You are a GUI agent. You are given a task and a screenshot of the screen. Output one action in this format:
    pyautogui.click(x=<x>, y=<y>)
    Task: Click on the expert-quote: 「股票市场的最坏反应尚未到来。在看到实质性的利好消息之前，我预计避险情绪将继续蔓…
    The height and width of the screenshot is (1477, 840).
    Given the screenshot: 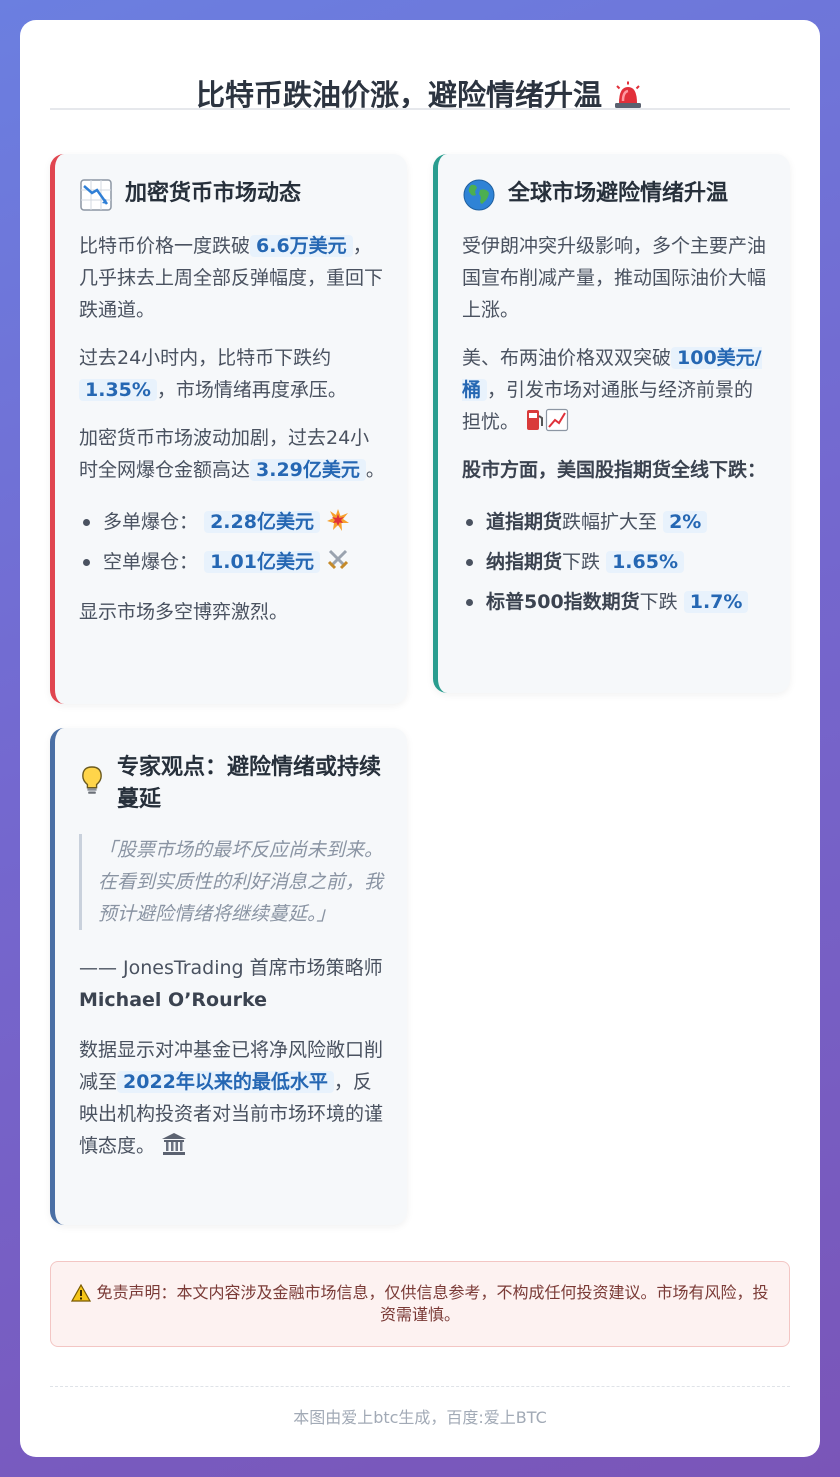 What is the action you would take?
    pyautogui.click(x=232, y=882)
    